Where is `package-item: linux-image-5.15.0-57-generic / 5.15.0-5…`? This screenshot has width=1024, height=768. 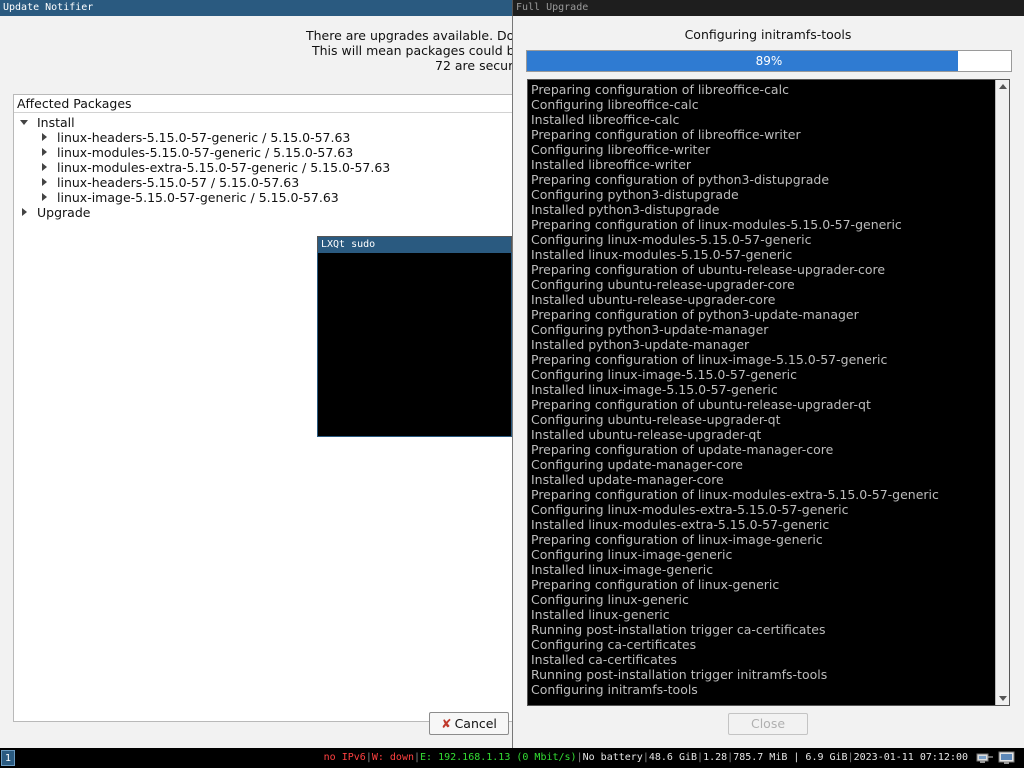 package-item: linux-image-5.15.0-57-generic / 5.15.0-5… is located at coordinates (198, 197).